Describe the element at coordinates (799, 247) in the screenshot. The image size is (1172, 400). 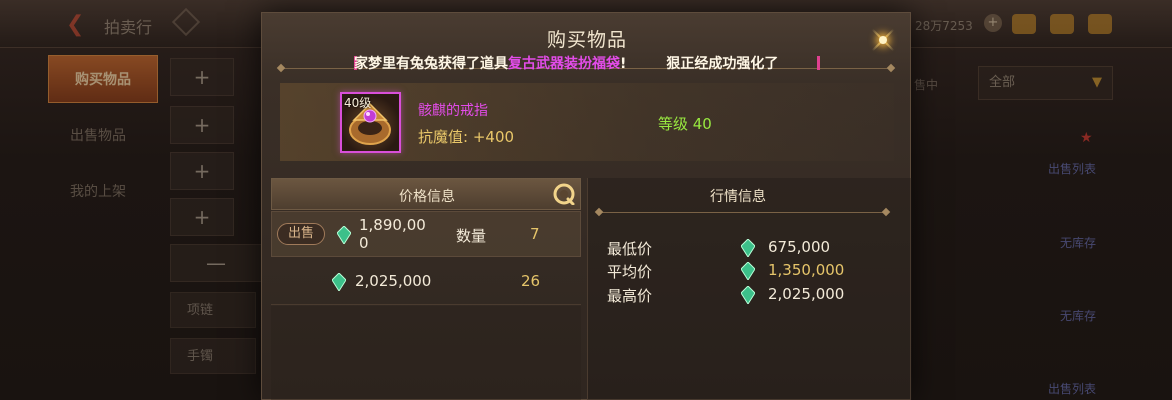
I see `lowest-price-value: 675,000` at that location.